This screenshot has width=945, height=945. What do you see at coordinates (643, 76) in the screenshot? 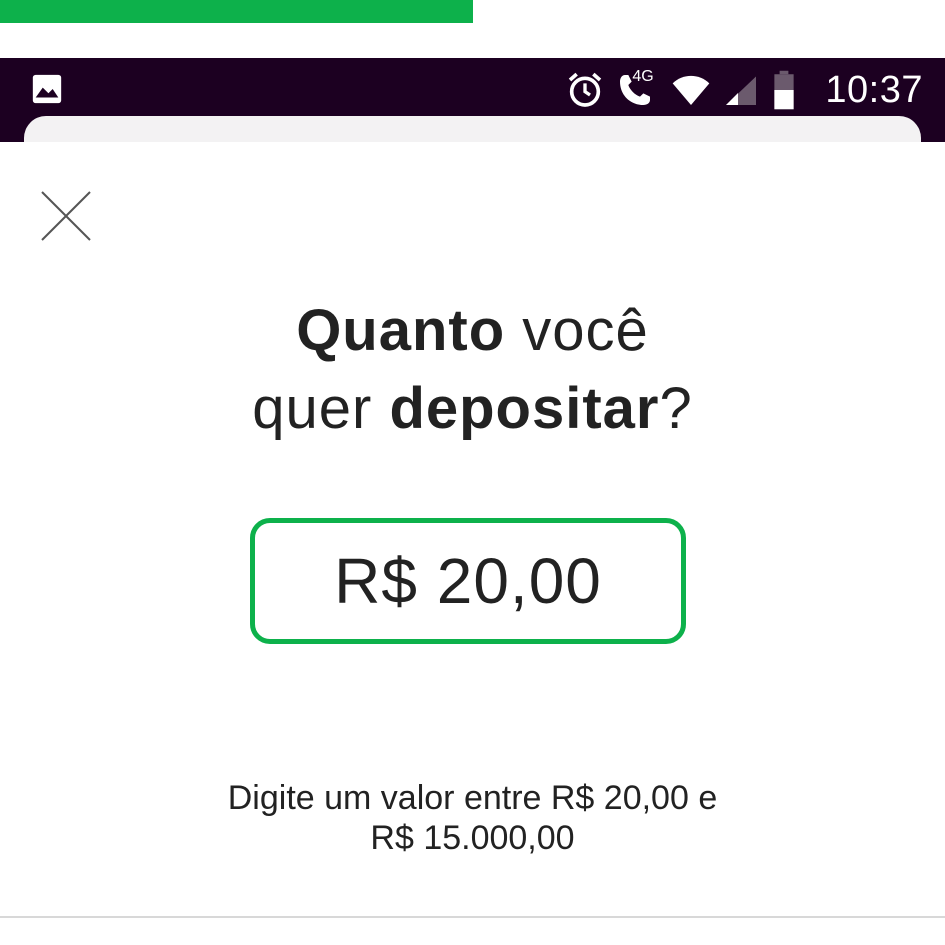
I see `network-type-label: 4G` at bounding box center [643, 76].